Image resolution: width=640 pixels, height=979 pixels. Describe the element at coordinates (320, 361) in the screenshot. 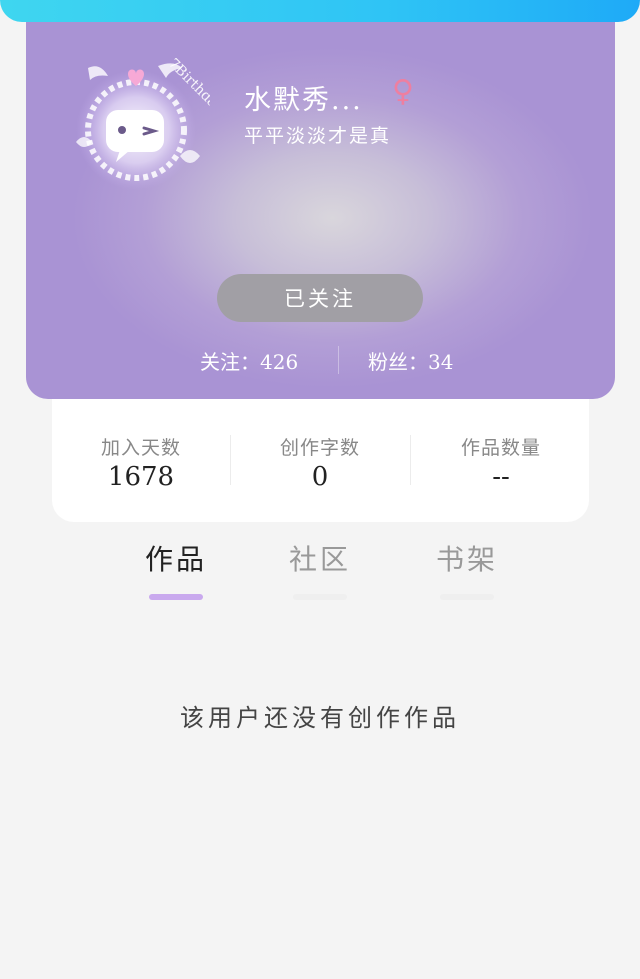

I see `follow-stats: 关注：426 粉丝：34` at that location.